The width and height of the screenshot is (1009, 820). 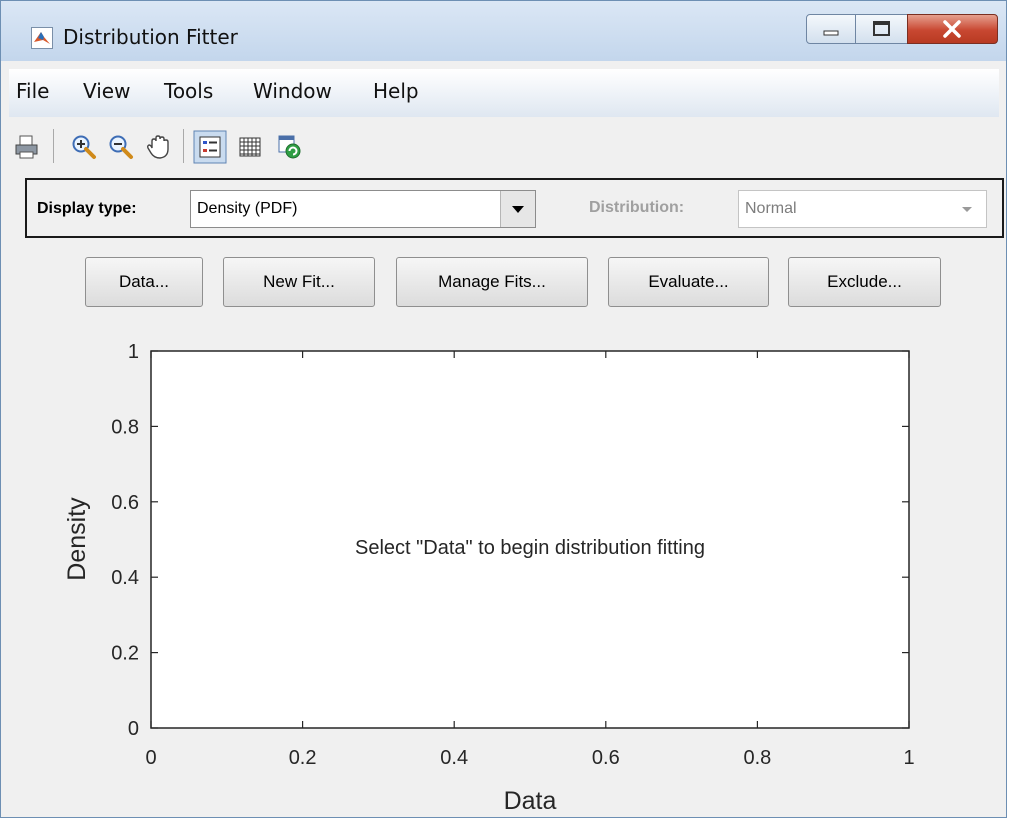 I want to click on display-type-dropdown: Density (PDF), so click(x=363, y=209).